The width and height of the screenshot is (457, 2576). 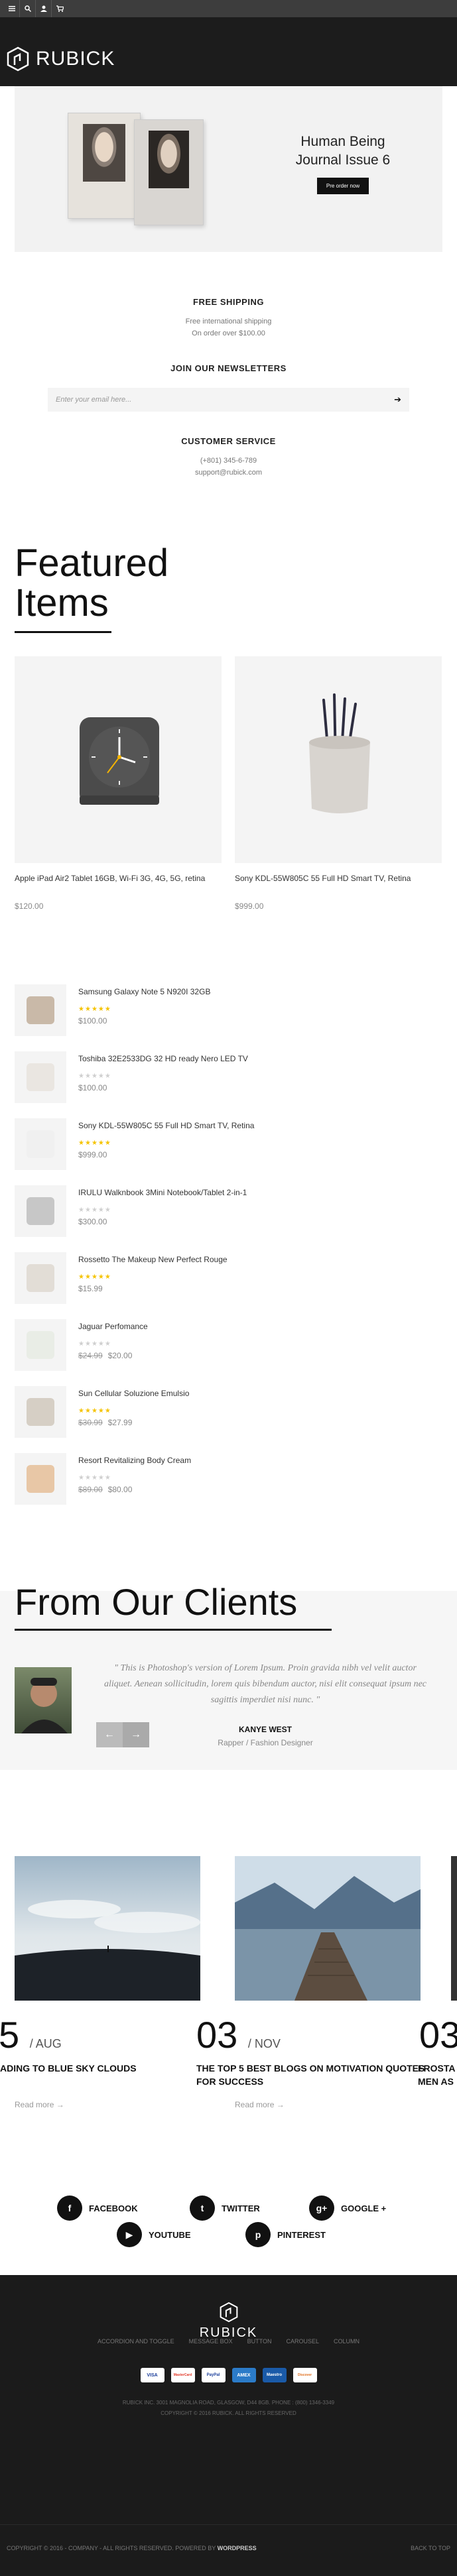 I want to click on rating-stars: ★★★★★, so click(x=95, y=1344).